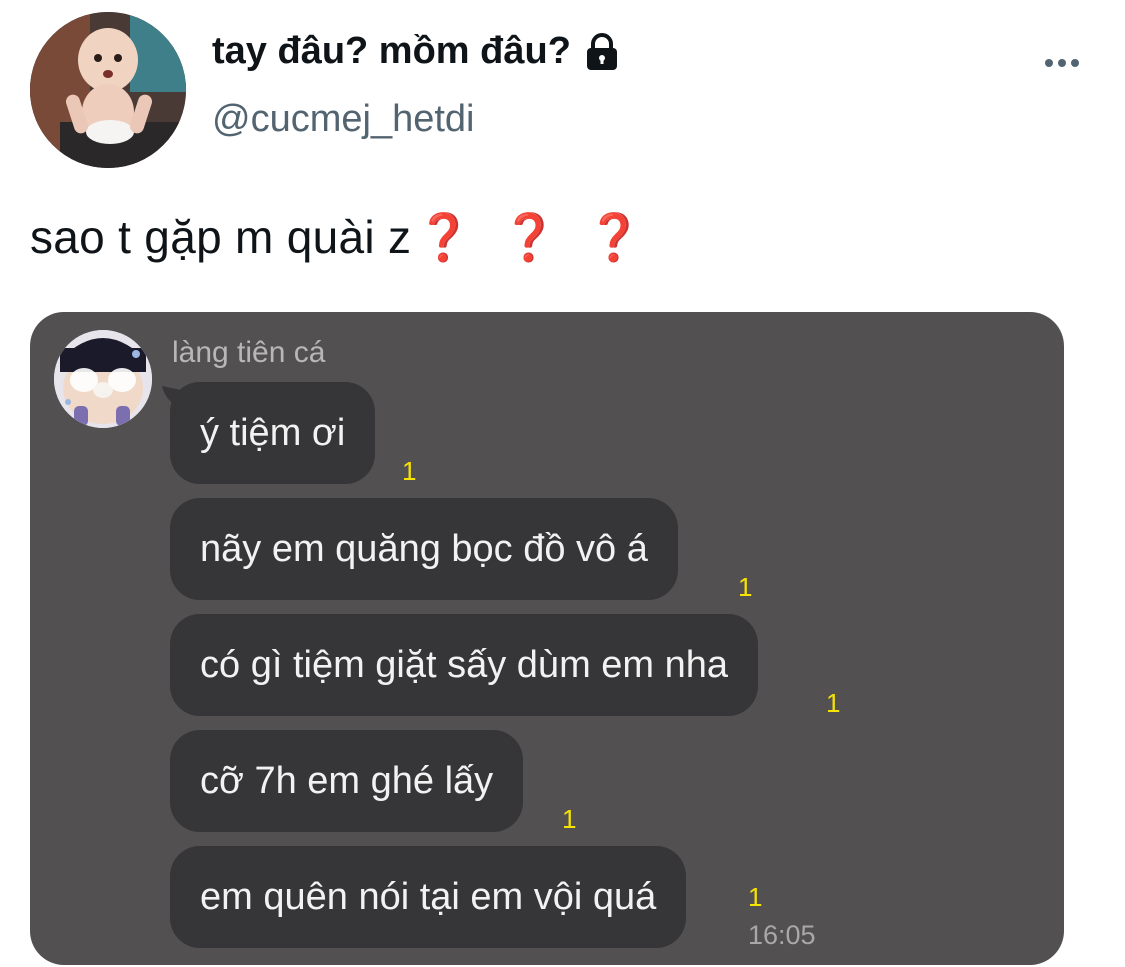 Image resolution: width=1125 pixels, height=967 pixels. I want to click on more-options-icon, so click(1062, 63).